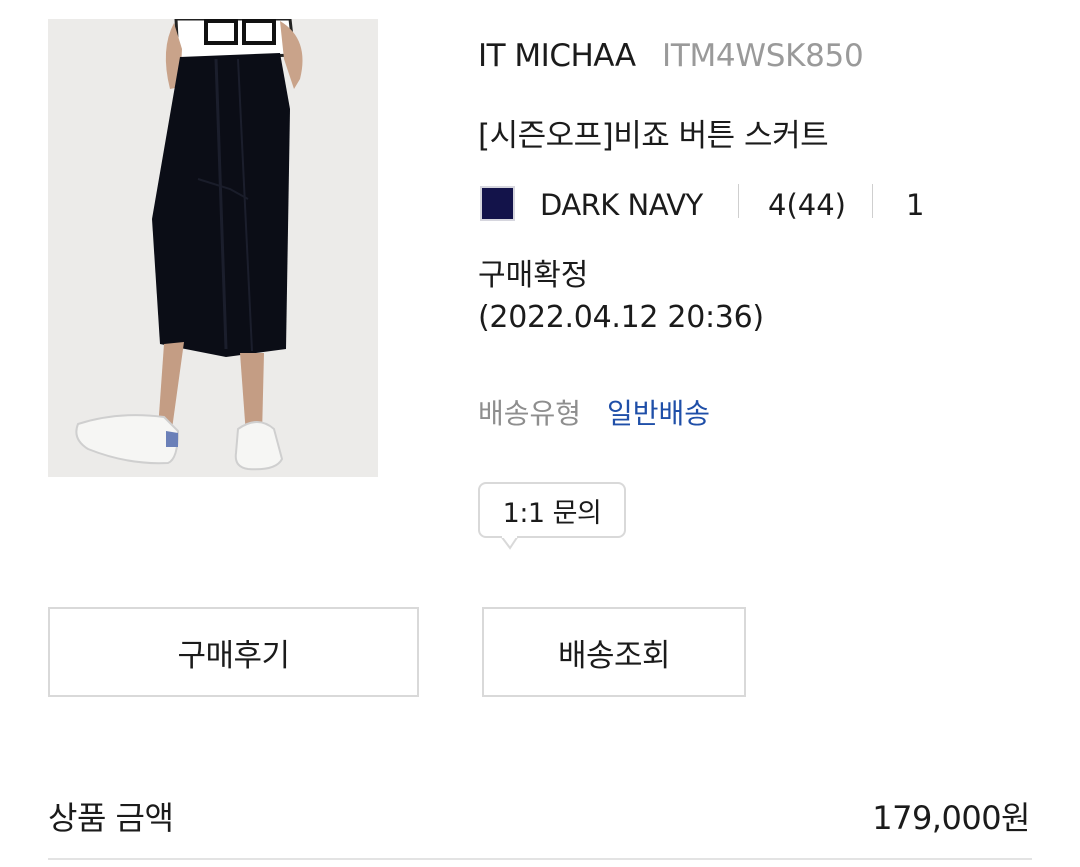 The height and width of the screenshot is (867, 1080). I want to click on quantity-value: 1, so click(915, 205).